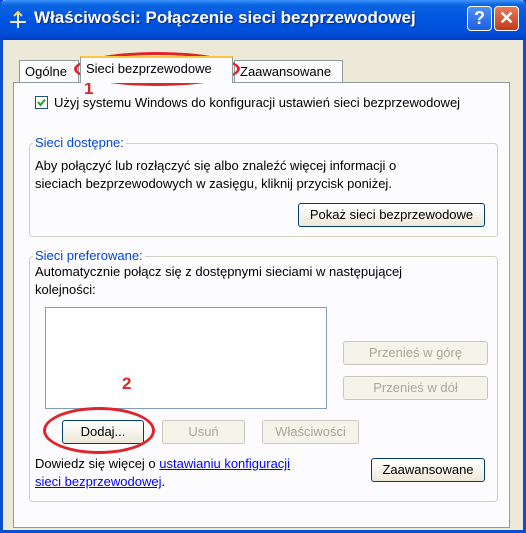 The width and height of the screenshot is (526, 533). I want to click on move-up-button: Przenieś w górę, so click(415, 353).